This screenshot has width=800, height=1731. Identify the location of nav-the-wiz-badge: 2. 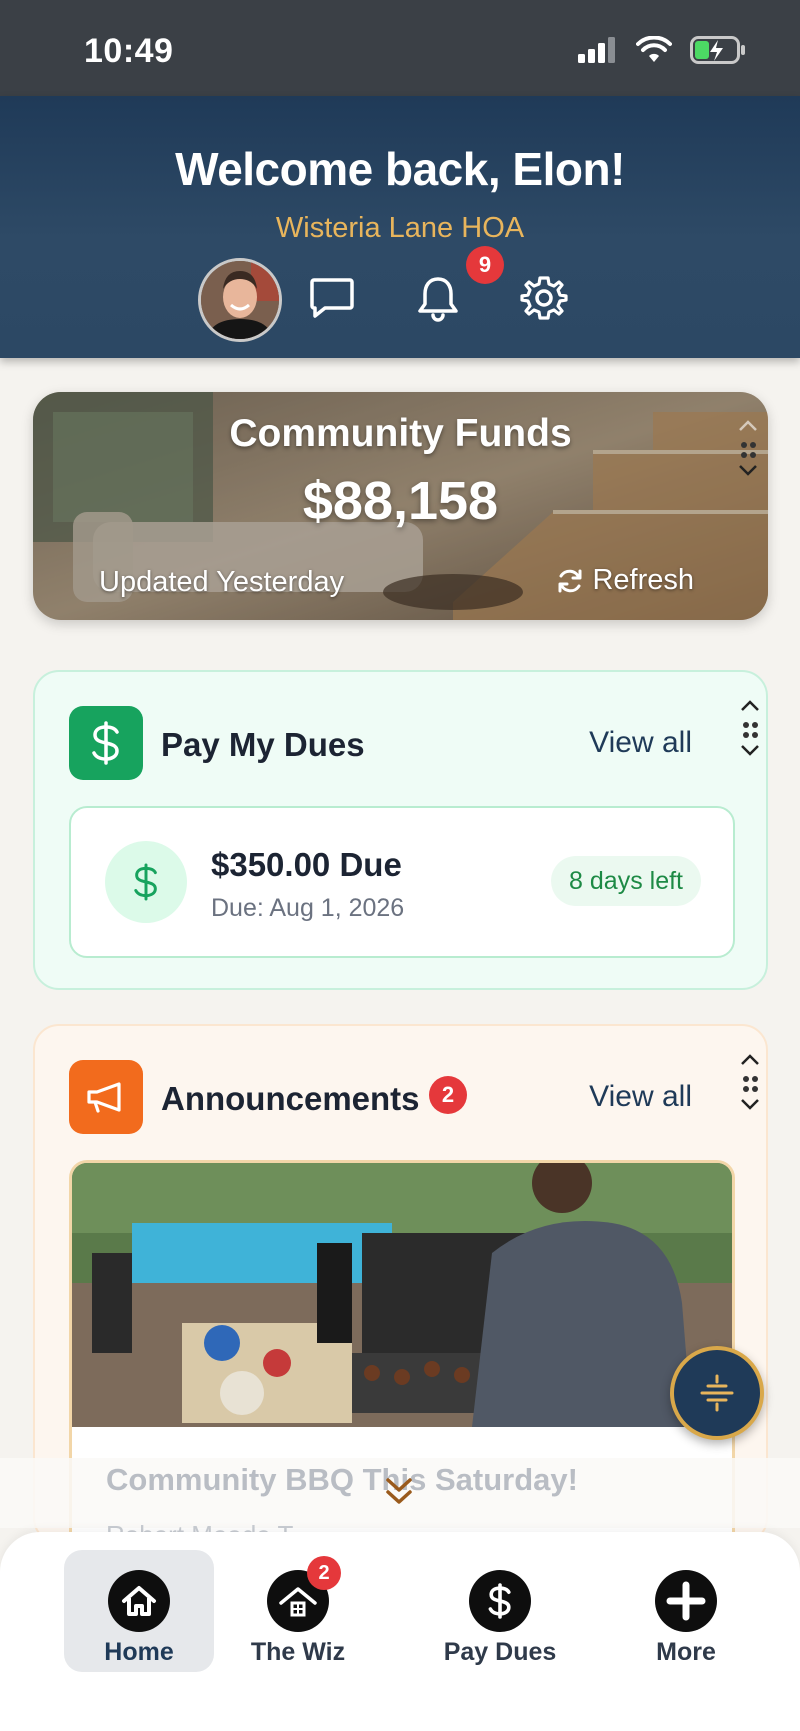
(324, 1573).